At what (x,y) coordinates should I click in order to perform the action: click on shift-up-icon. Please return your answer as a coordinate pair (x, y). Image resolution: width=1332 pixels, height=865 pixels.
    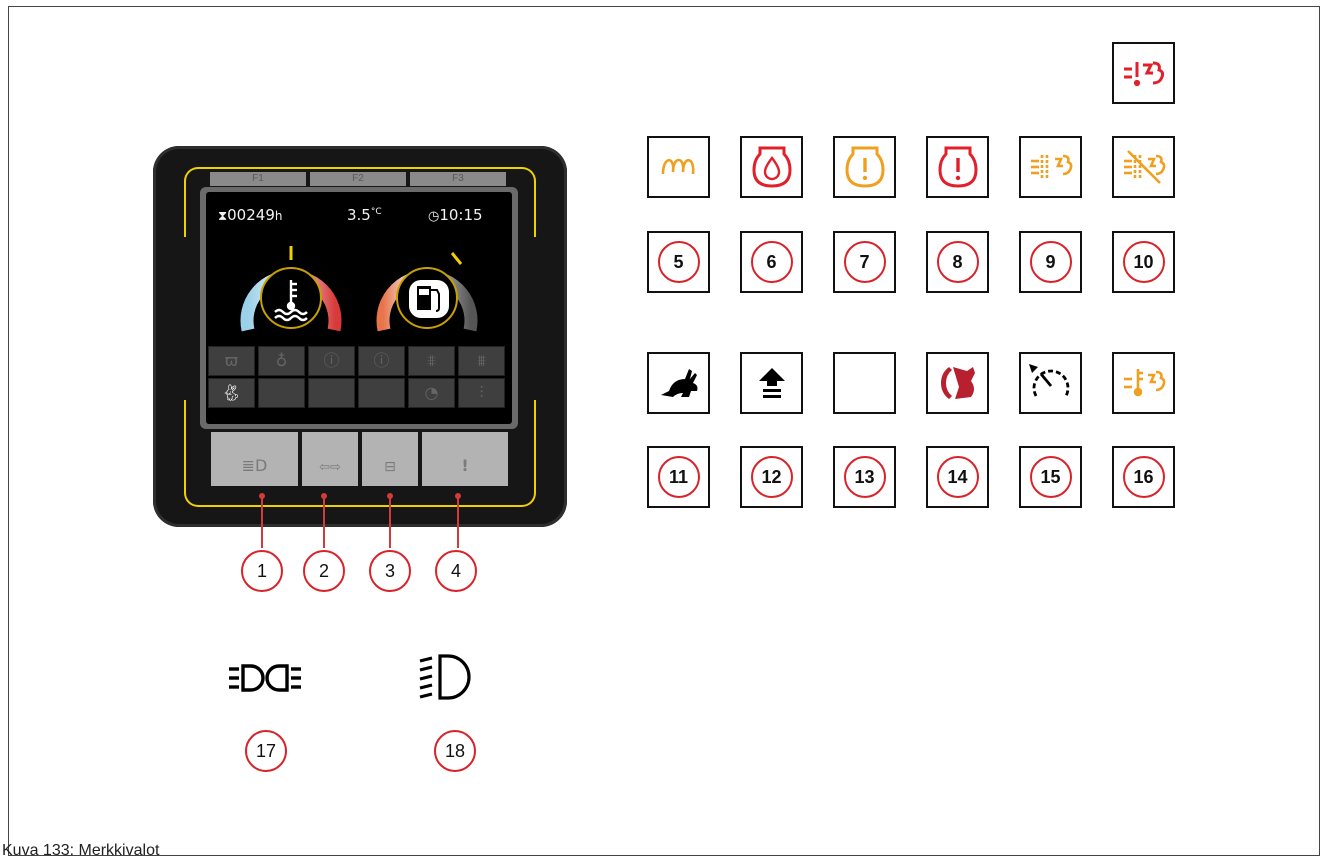
    Looking at the image, I should click on (771, 383).